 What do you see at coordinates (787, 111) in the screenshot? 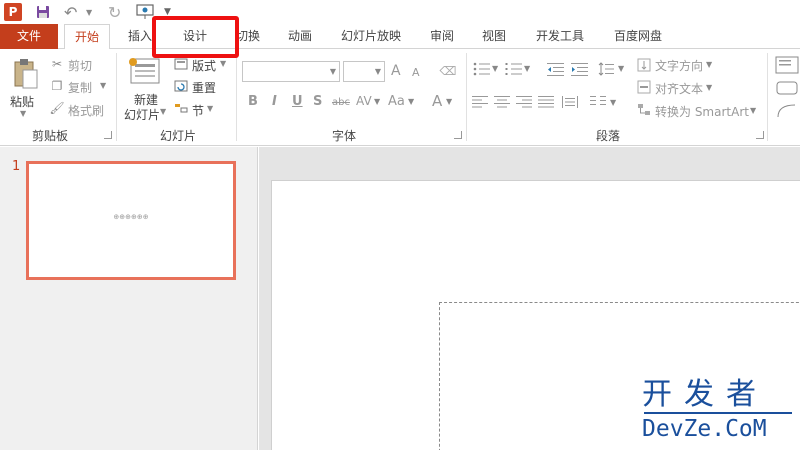
I see `arrow-shape-icon` at bounding box center [787, 111].